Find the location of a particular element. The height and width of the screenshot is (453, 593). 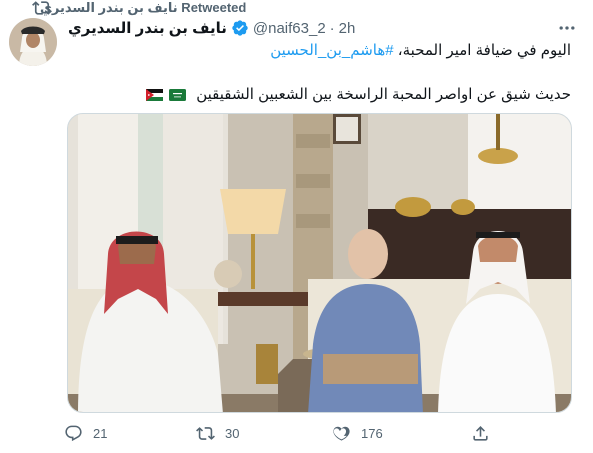

like-count: 176 is located at coordinates (372, 433).